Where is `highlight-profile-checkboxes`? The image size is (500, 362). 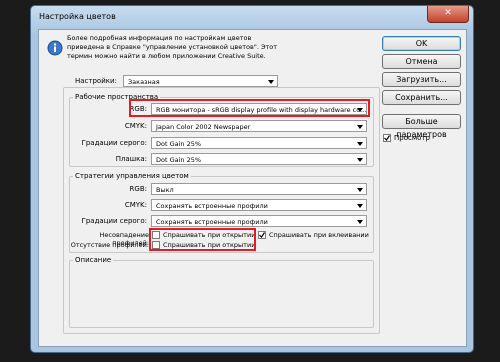
highlight-profile-checkboxes is located at coordinates (202, 239).